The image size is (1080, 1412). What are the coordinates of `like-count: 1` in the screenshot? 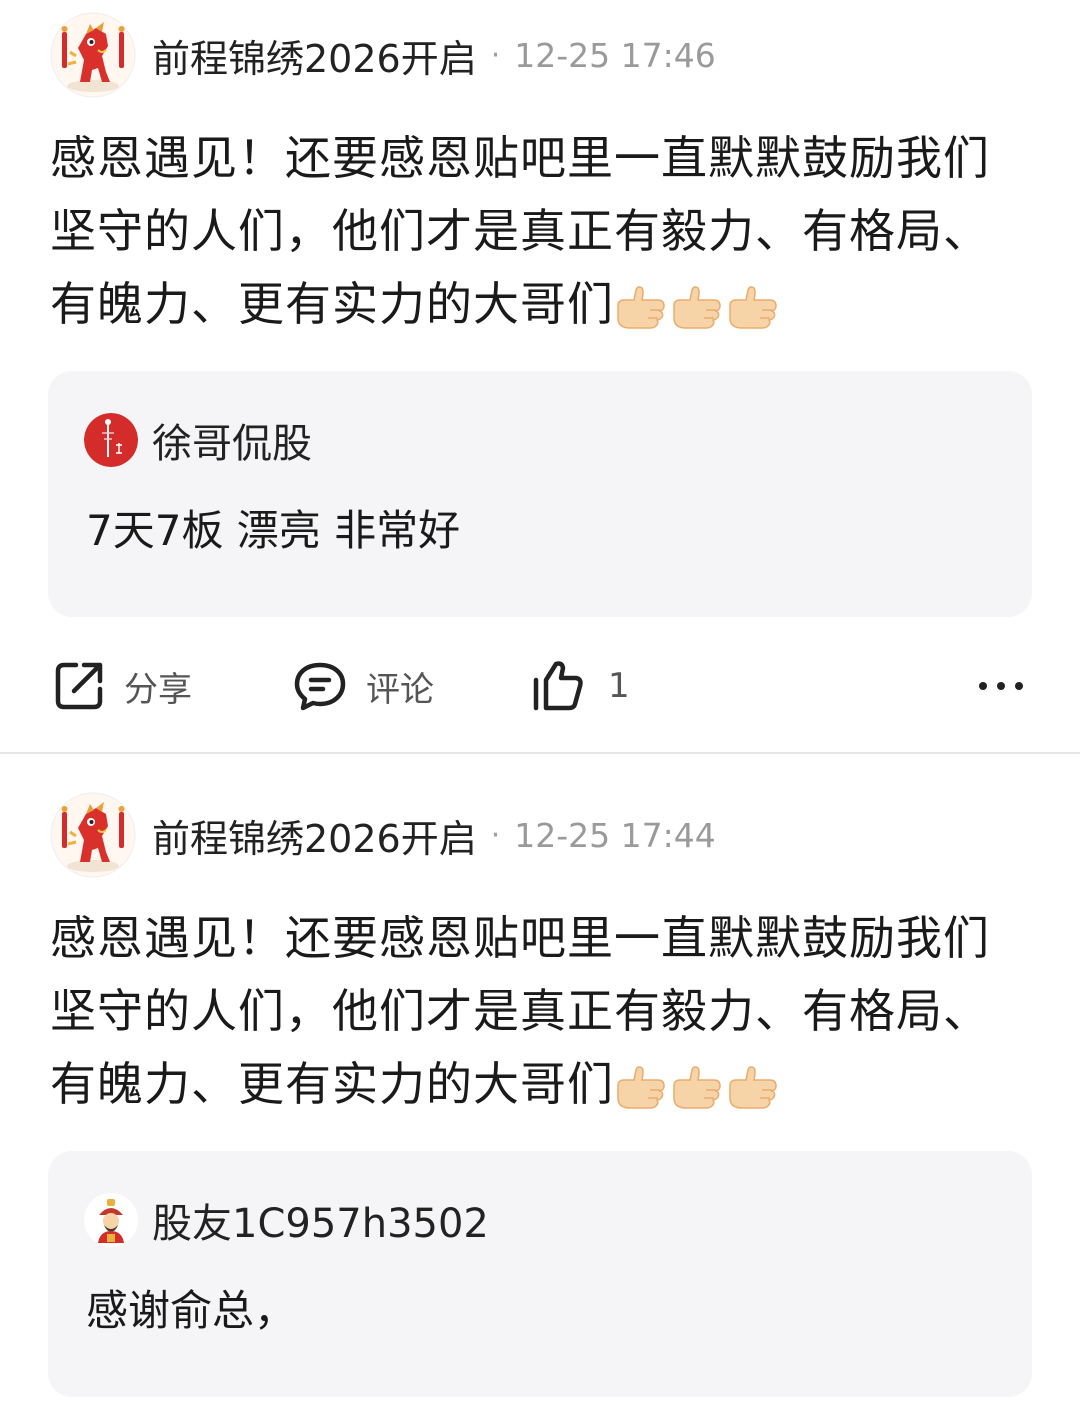 It's located at (619, 686).